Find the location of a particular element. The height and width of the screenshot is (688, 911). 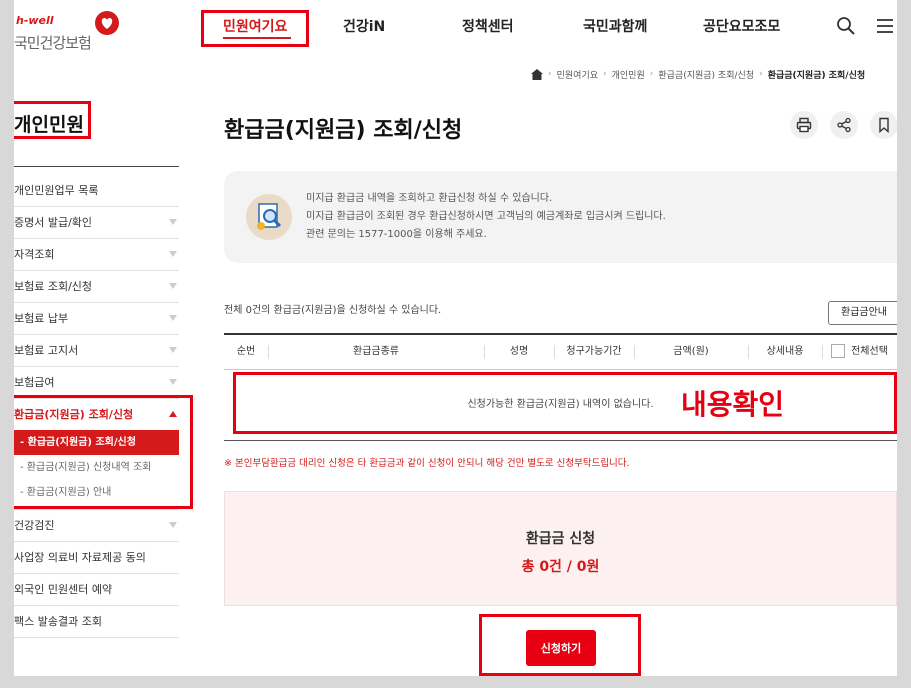

breadcrumb-item-1: 민원여기요 is located at coordinates (577, 74).